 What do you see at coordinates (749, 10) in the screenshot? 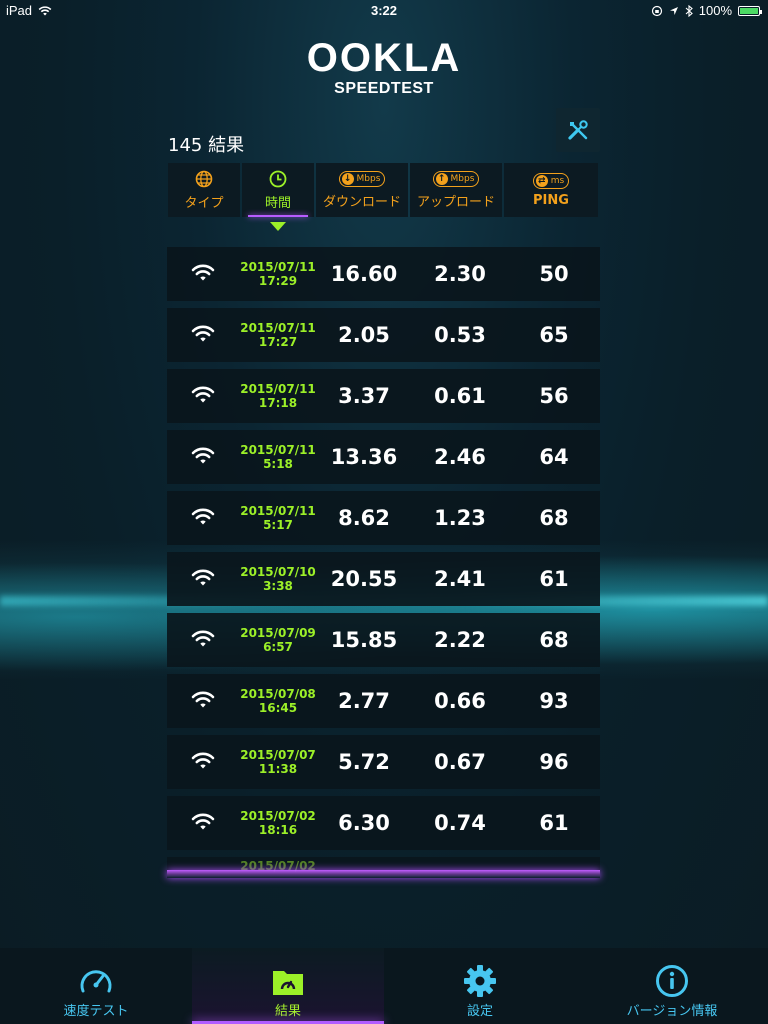
I see `battery-fill` at bounding box center [749, 10].